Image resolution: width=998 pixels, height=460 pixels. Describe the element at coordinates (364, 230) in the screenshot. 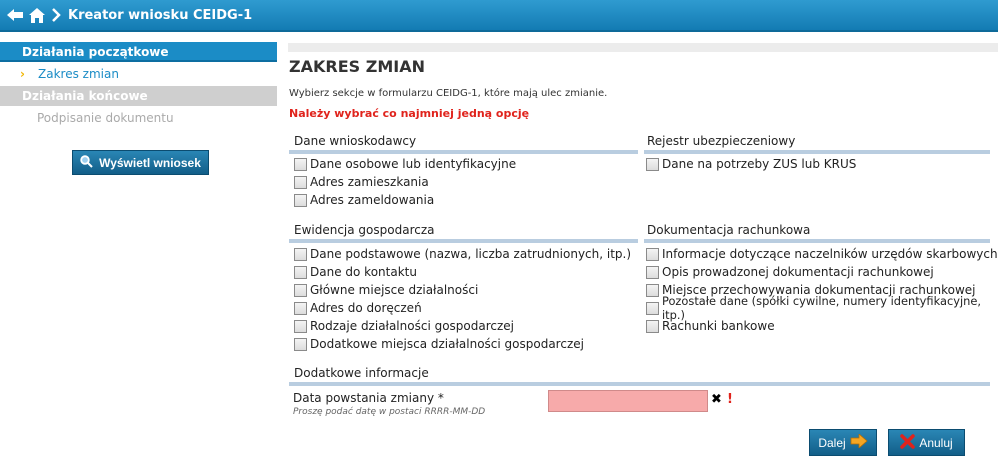

I see `section-title-business: Ewidencja gospodarcza` at that location.